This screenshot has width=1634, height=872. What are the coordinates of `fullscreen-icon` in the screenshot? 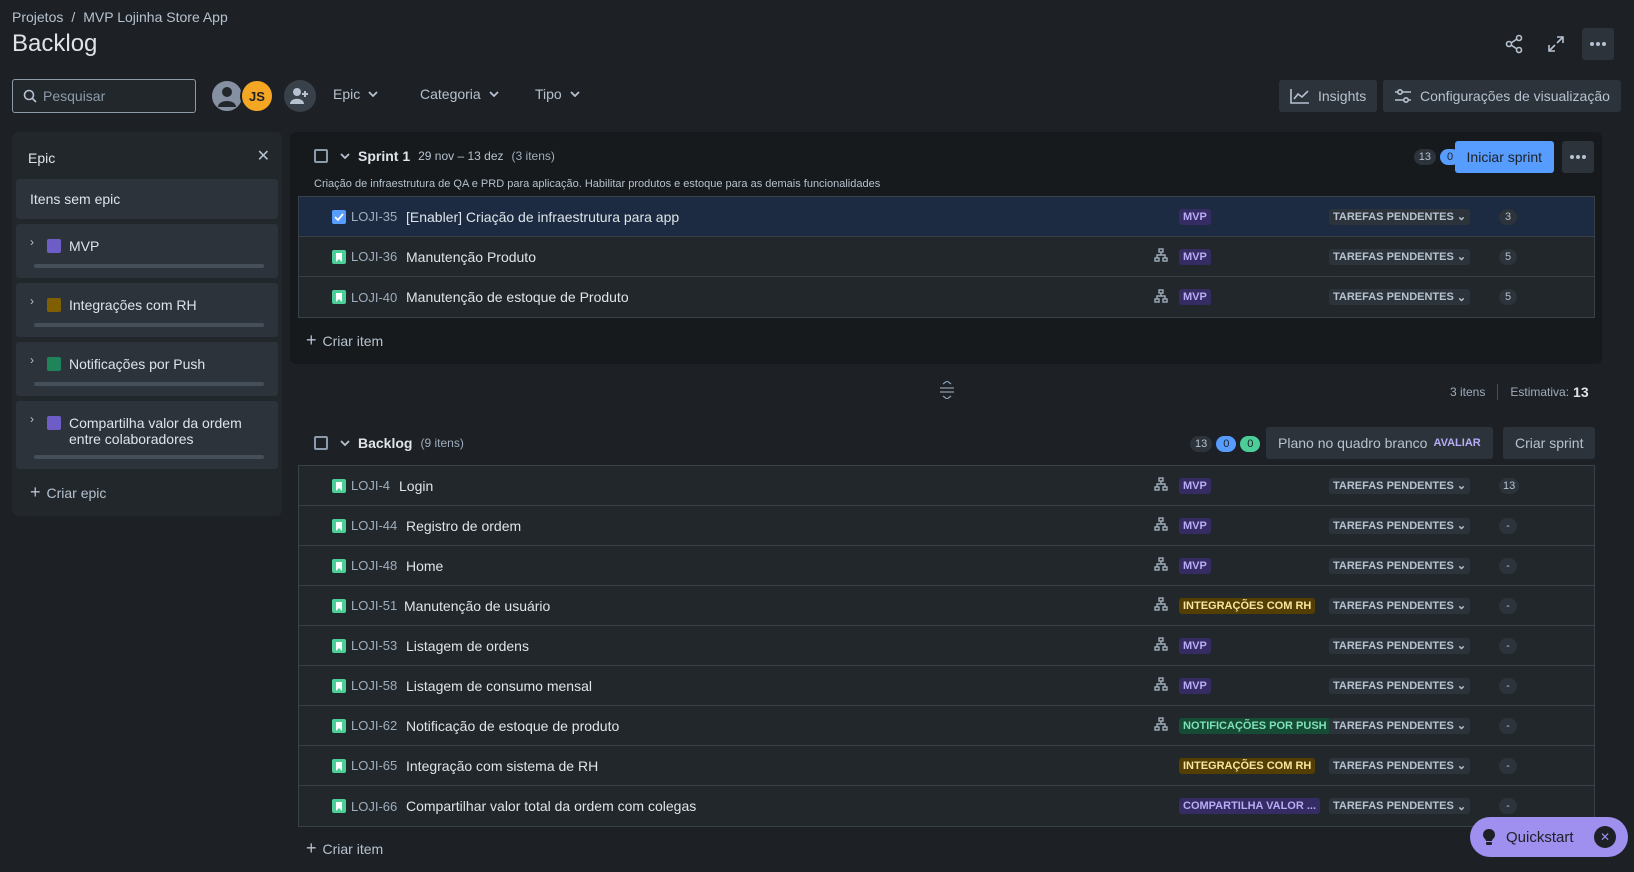 It's located at (1556, 44).